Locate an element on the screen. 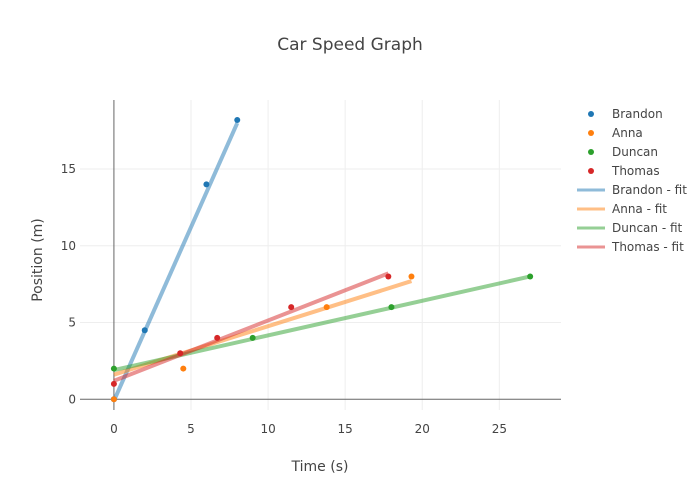  x-tick-label: 15 is located at coordinates (345, 429).